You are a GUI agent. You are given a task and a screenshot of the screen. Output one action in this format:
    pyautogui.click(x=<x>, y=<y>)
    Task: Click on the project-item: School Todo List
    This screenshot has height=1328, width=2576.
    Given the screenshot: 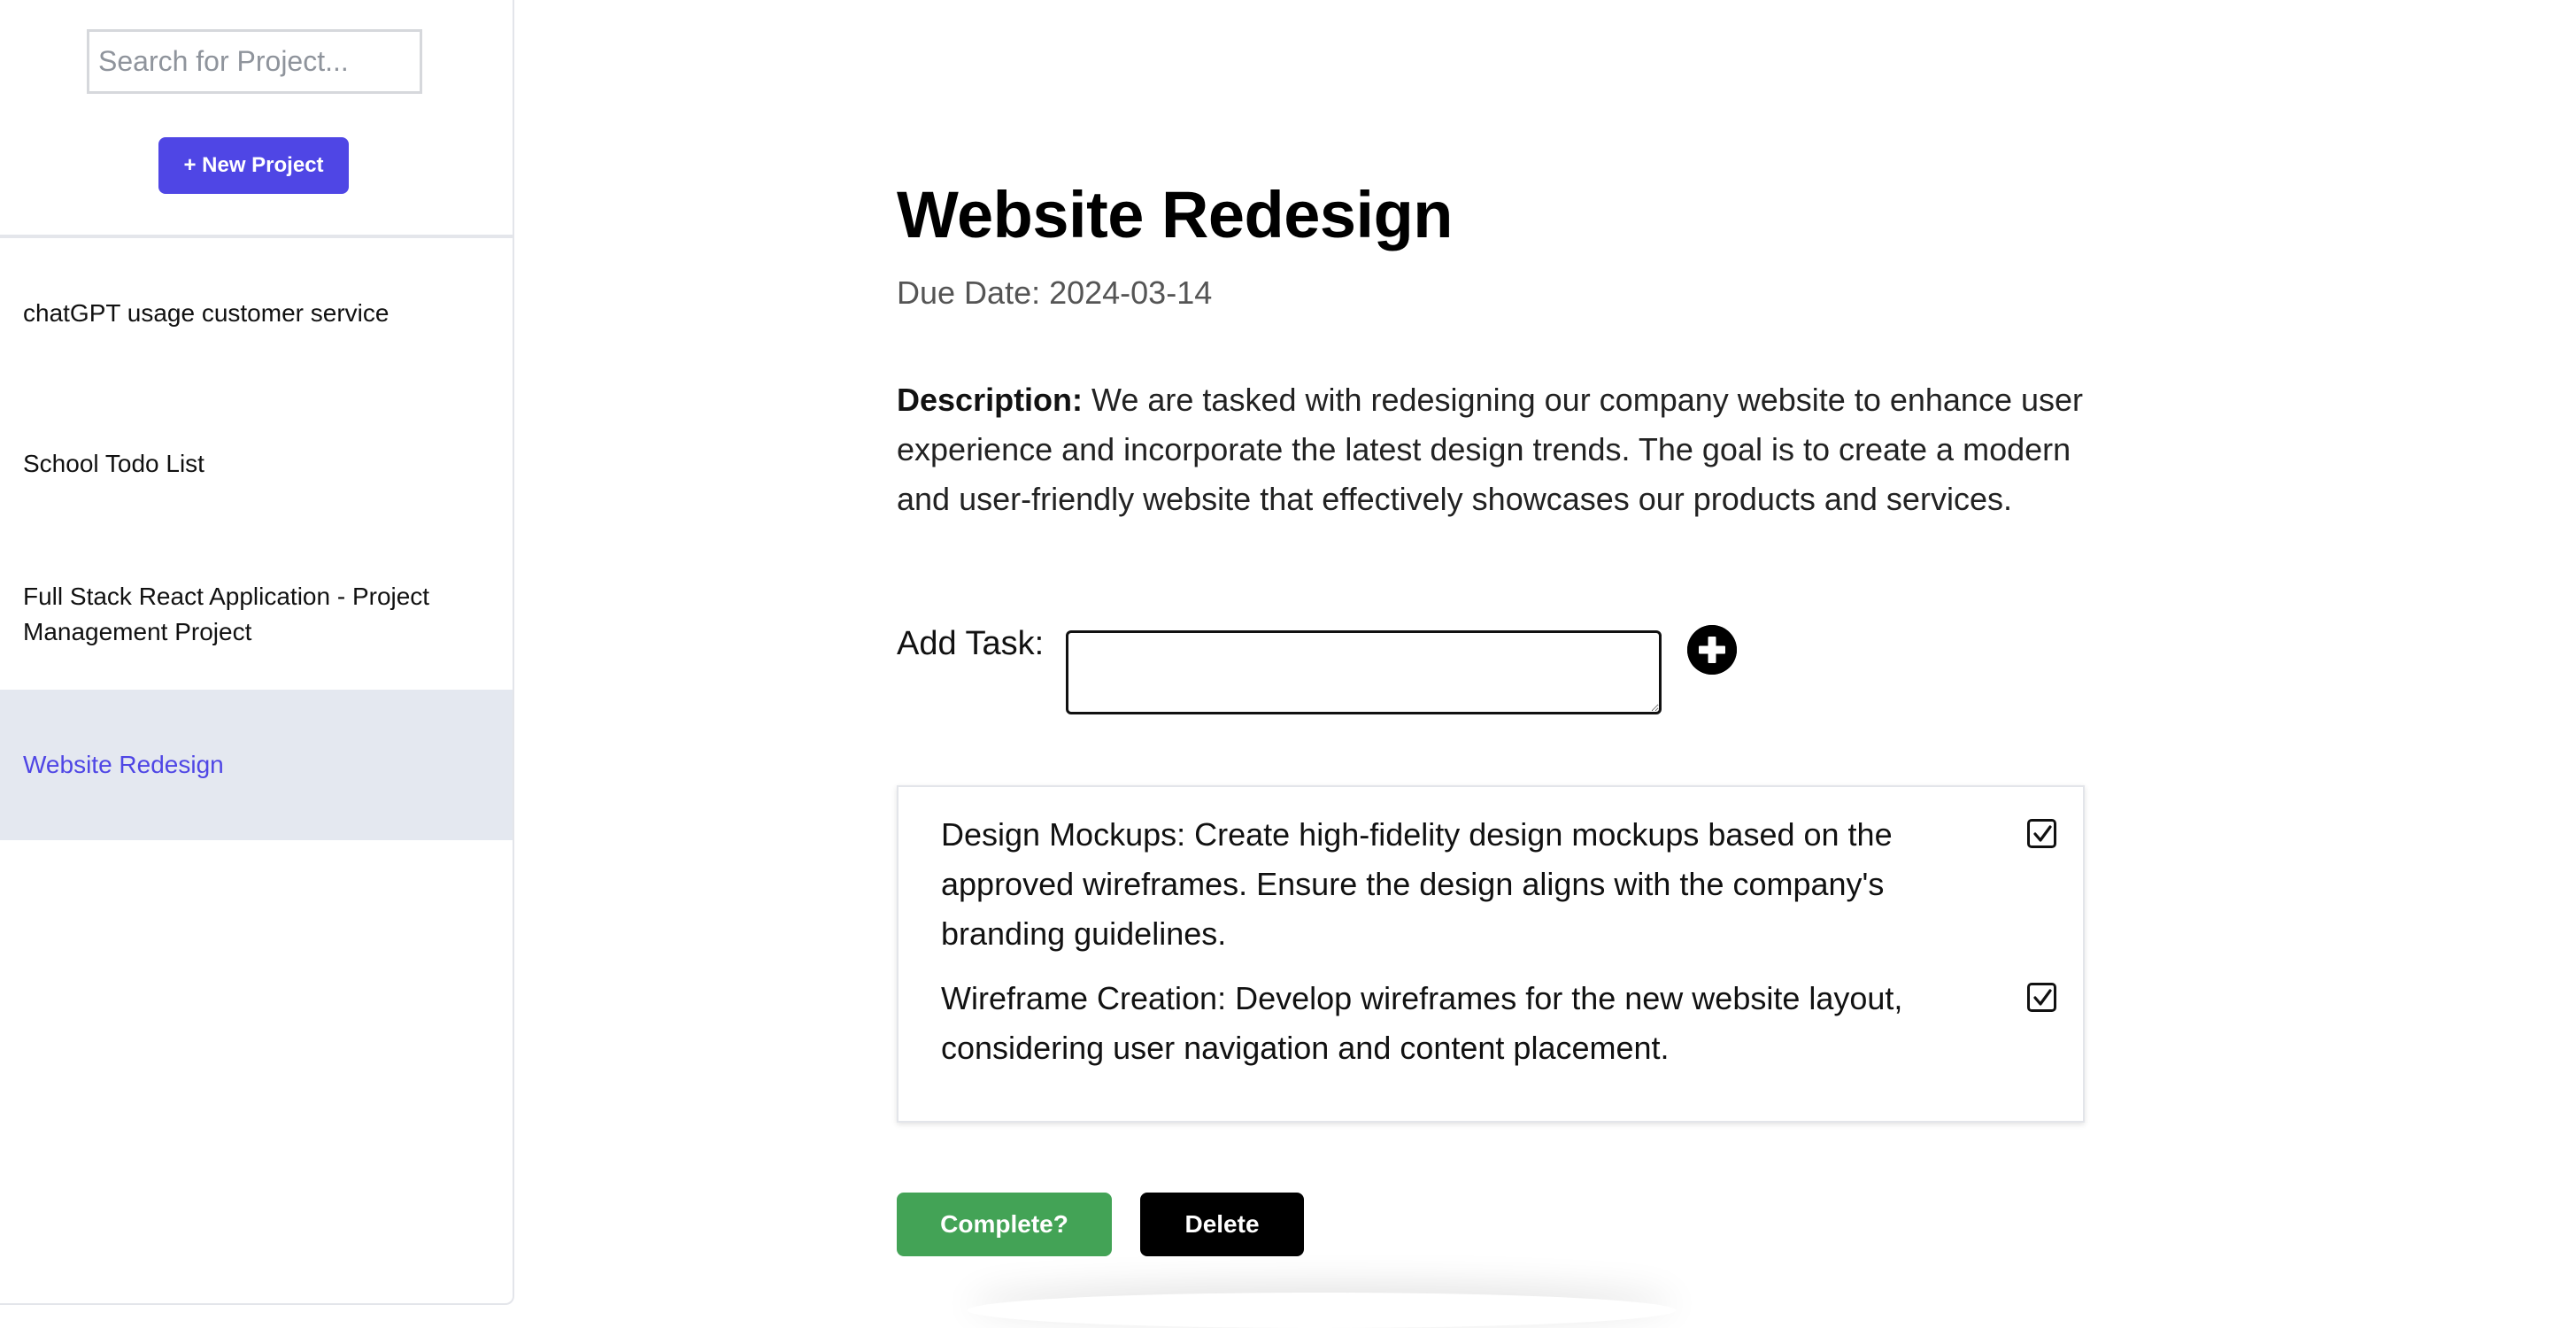 What is the action you would take?
    pyautogui.click(x=256, y=464)
    